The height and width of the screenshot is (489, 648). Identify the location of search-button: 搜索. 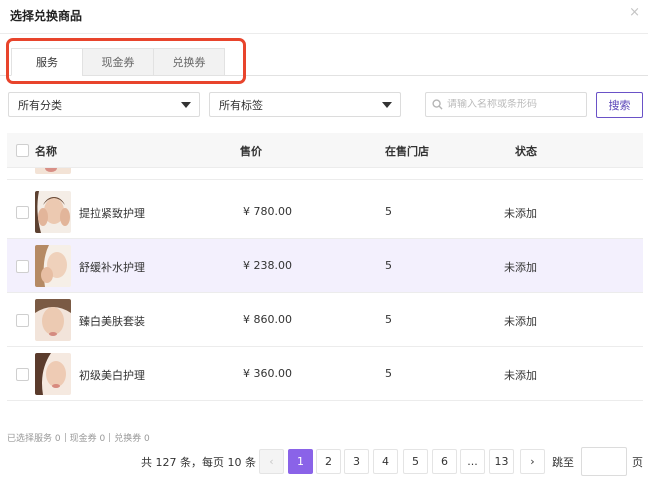
(619, 105).